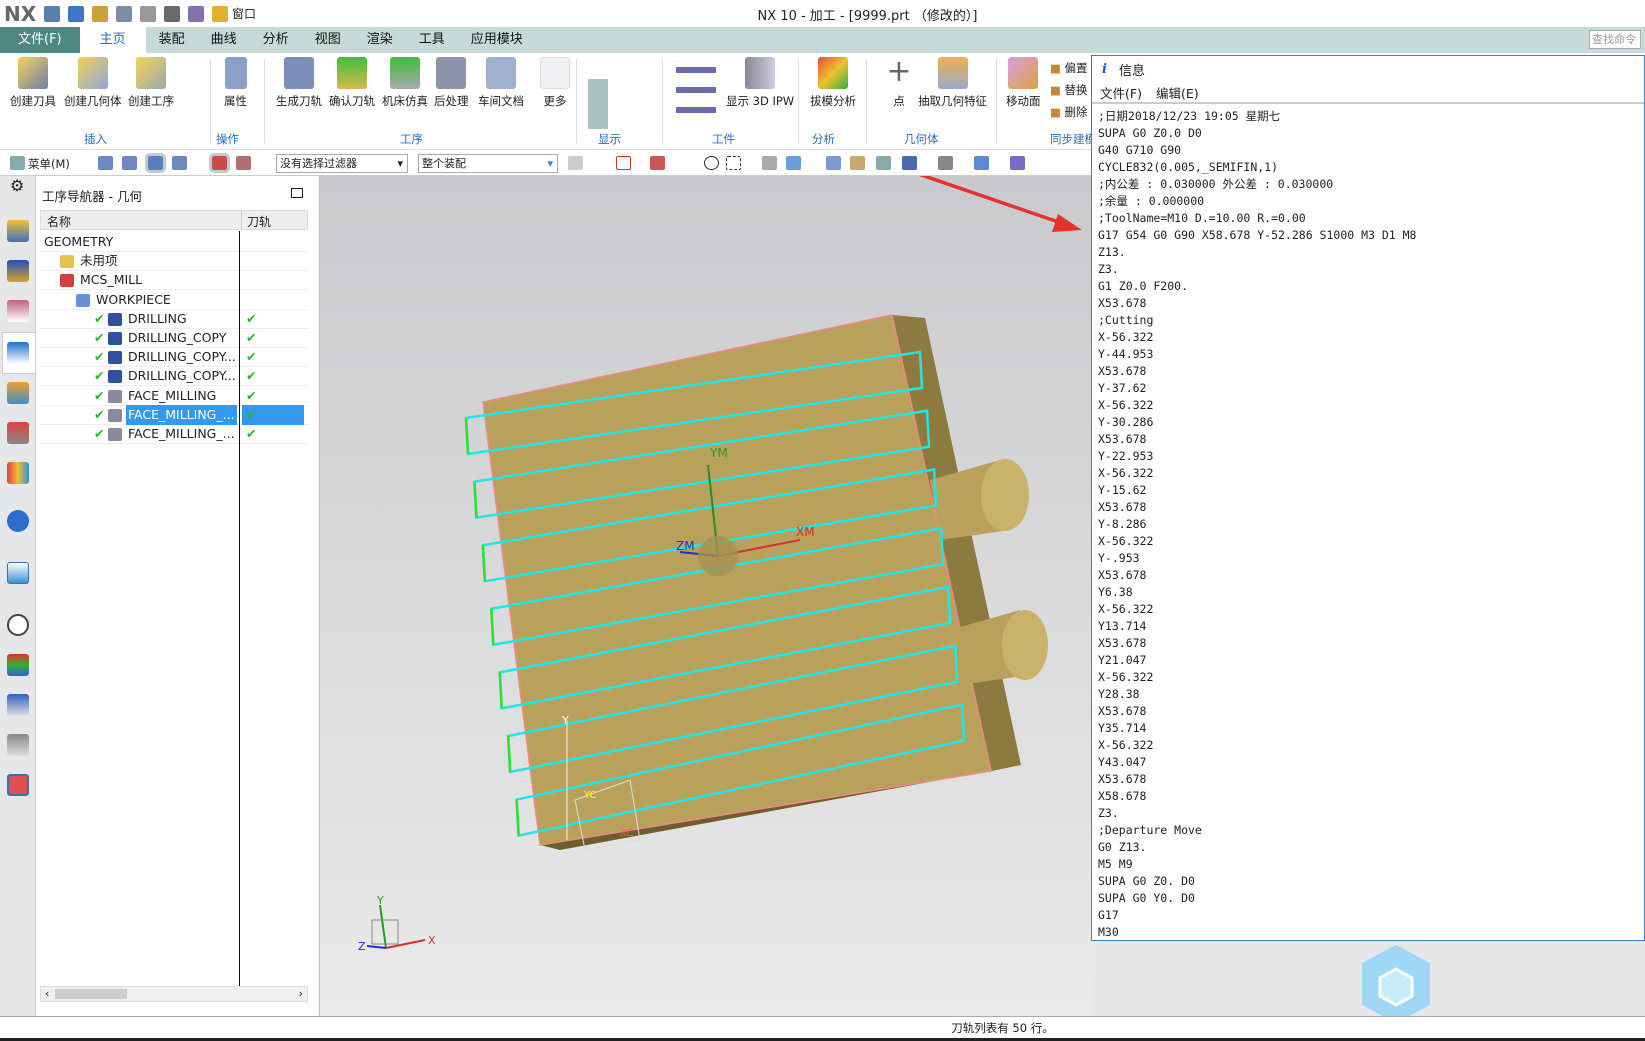 Image resolution: width=1645 pixels, height=1041 pixels. Describe the element at coordinates (488, 163) in the screenshot. I see `selection-scope-dropdown: 整个装配 ▾` at that location.